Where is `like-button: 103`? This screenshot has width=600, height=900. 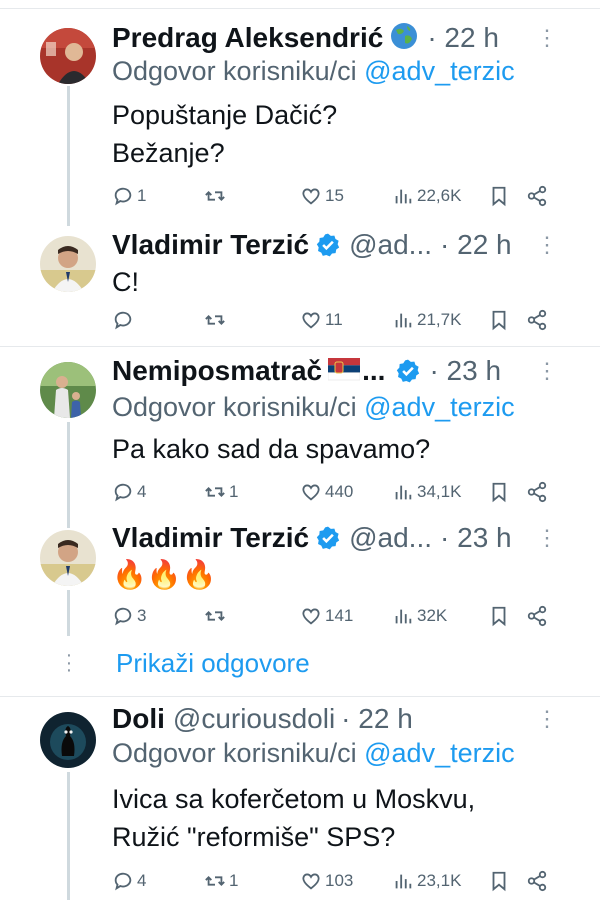
like-button: 103 is located at coordinates (326, 881).